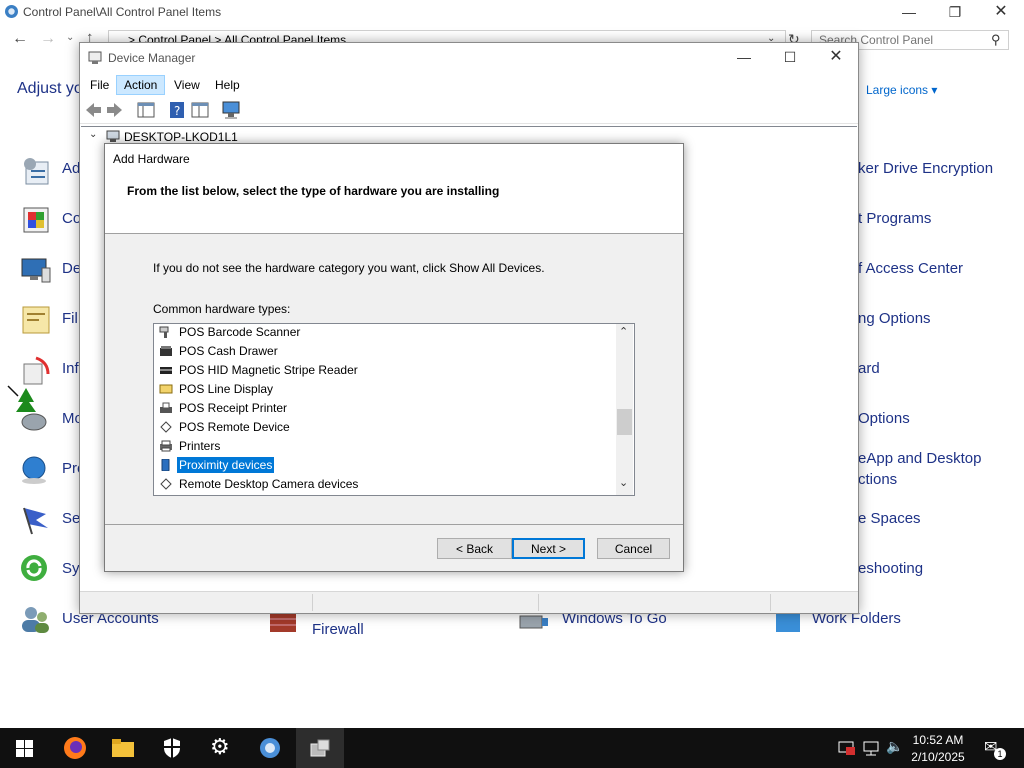 The image size is (1024, 768). Describe the element at coordinates (152, 58) in the screenshot. I see `device-manager-title: Device Manager` at that location.